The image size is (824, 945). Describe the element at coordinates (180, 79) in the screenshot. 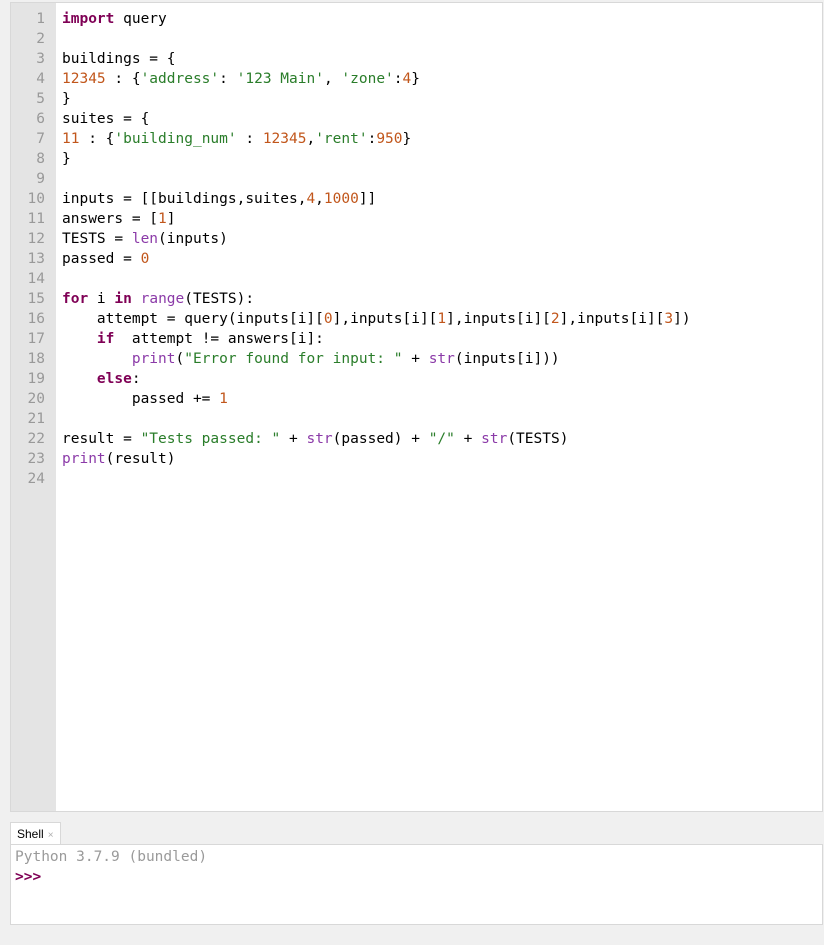

I see `code-token: 'address'` at that location.